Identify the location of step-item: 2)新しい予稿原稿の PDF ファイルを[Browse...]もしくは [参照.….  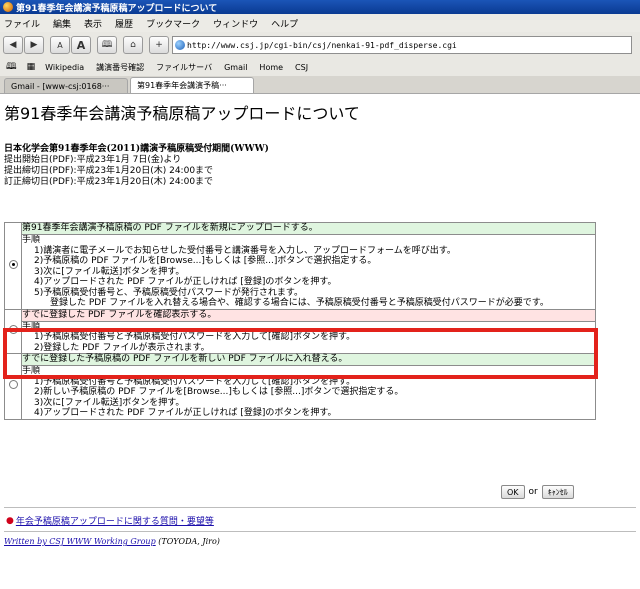
(219, 392).